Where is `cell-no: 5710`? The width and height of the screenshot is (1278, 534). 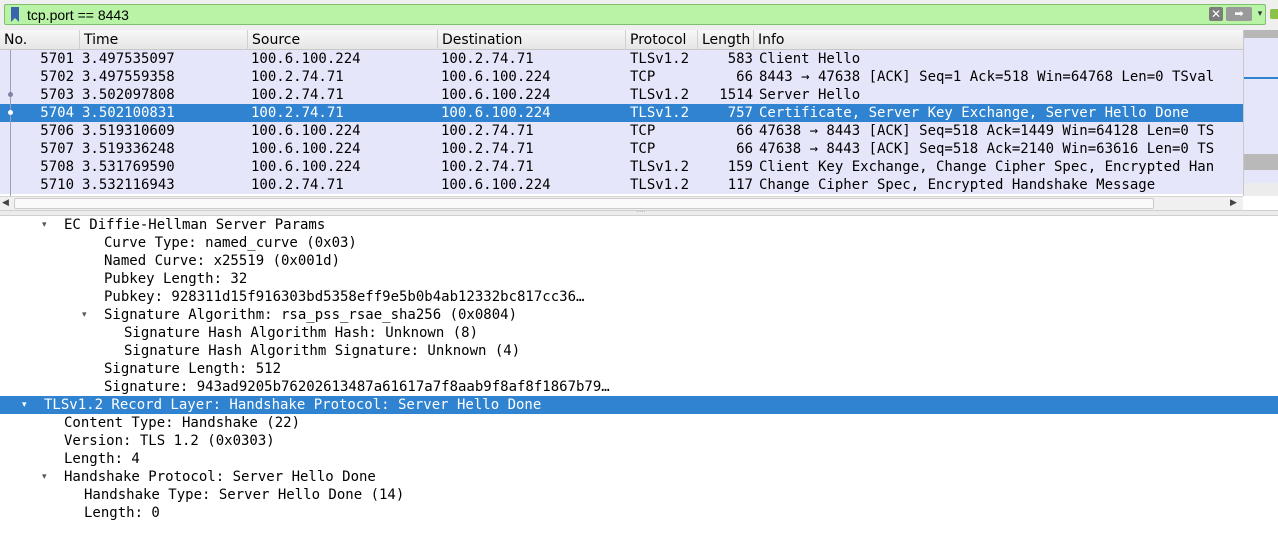
cell-no: 5710 is located at coordinates (57, 185).